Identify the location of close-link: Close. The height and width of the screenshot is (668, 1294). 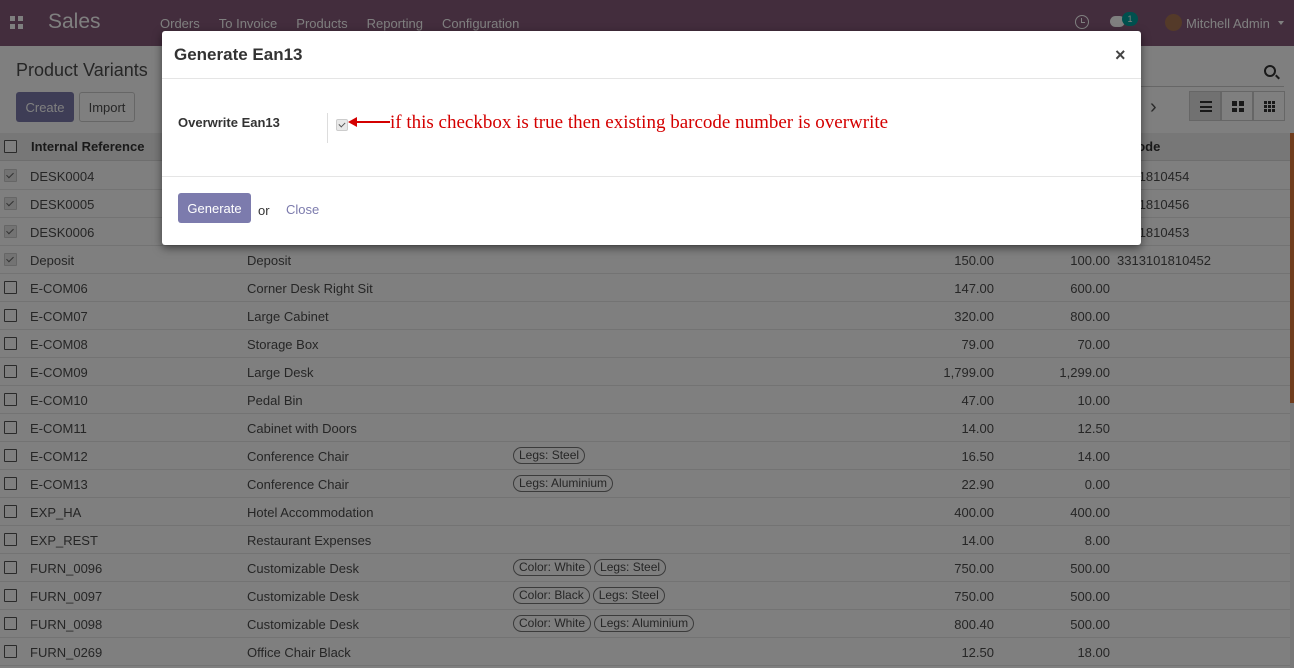
(302, 209).